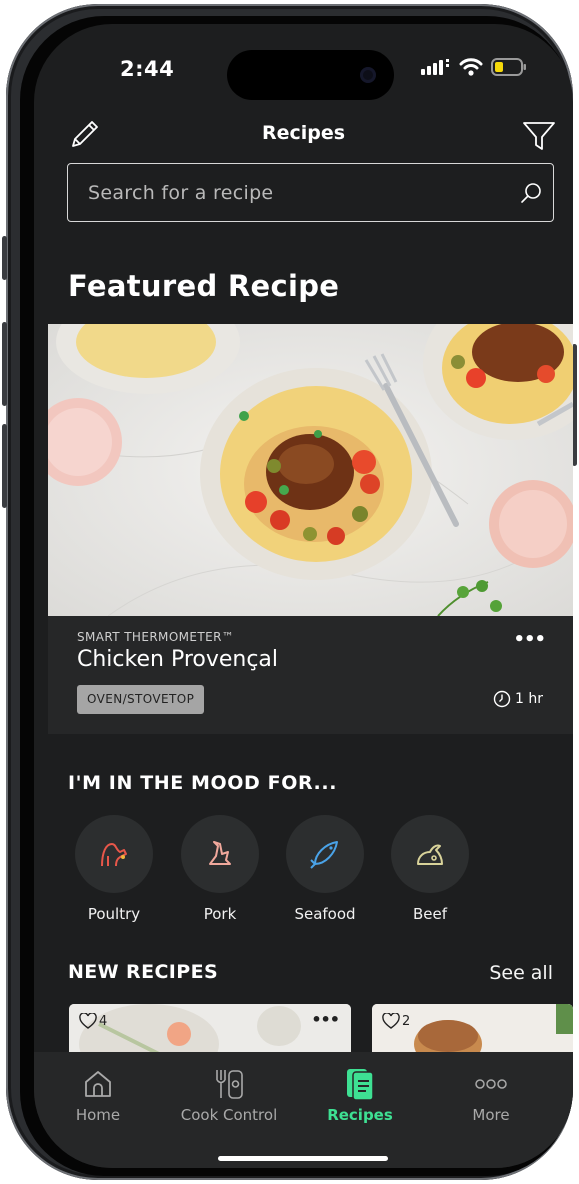 Image resolution: width=579 pixels, height=1184 pixels. Describe the element at coordinates (181, 192) in the screenshot. I see `search-placeholder: Search for a recipe` at that location.